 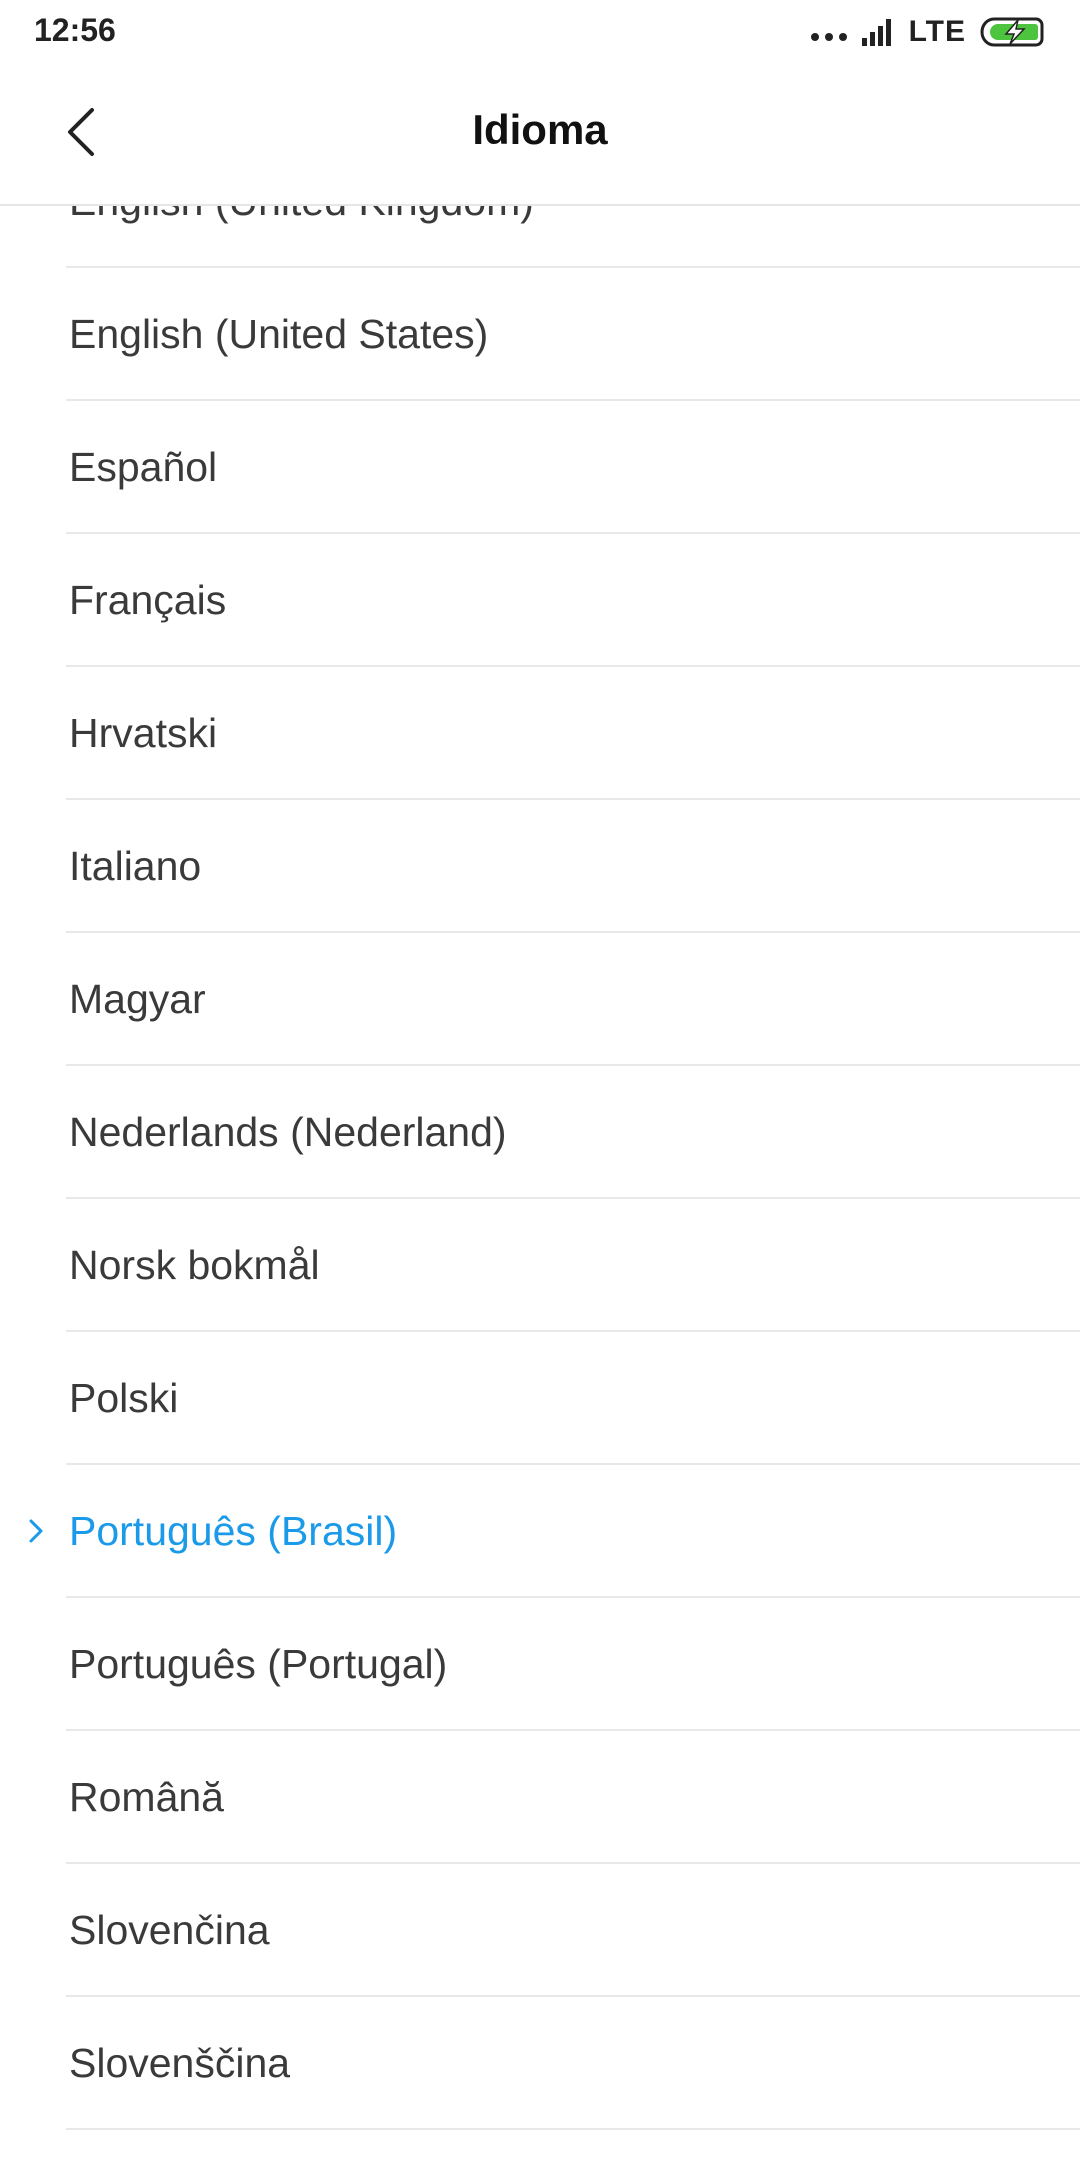 I want to click on language-label: Español, so click(x=143, y=467).